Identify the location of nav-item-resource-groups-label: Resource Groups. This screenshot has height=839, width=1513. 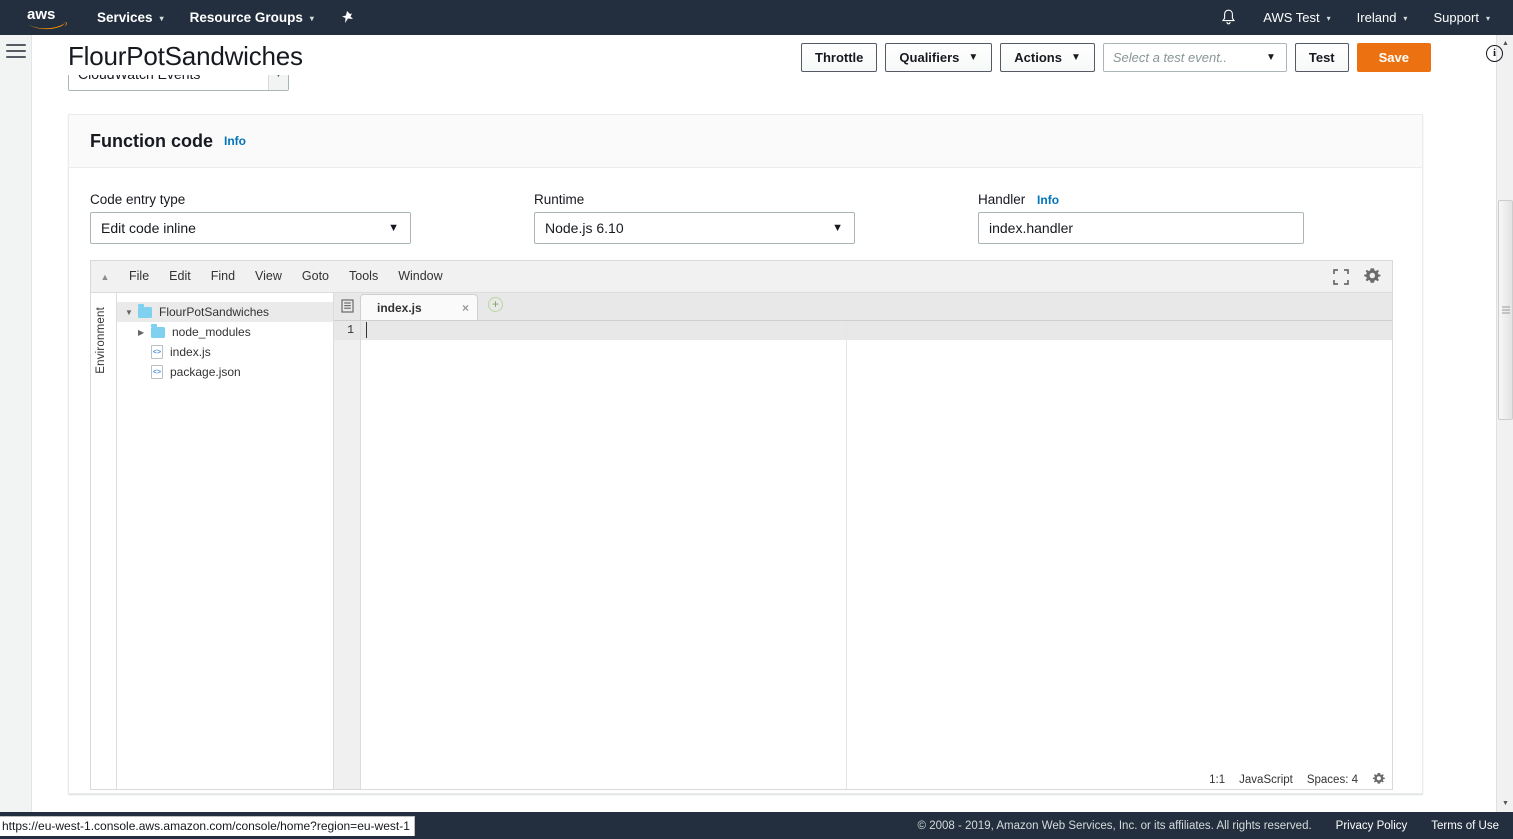
(246, 17).